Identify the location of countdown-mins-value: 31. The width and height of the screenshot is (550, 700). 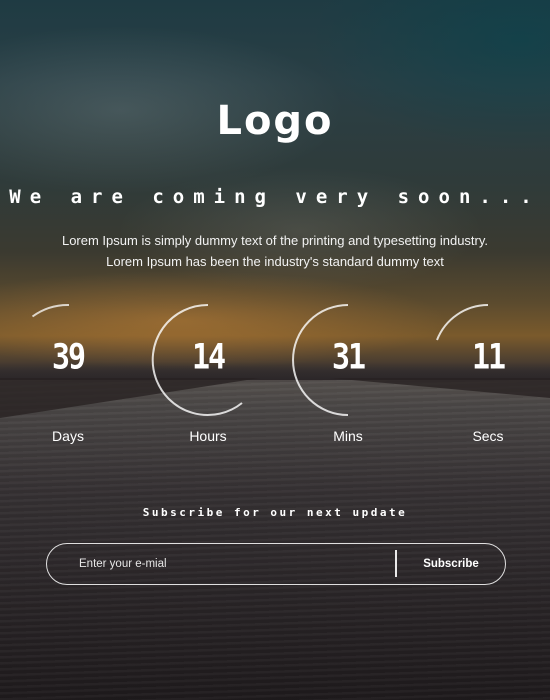
(348, 357).